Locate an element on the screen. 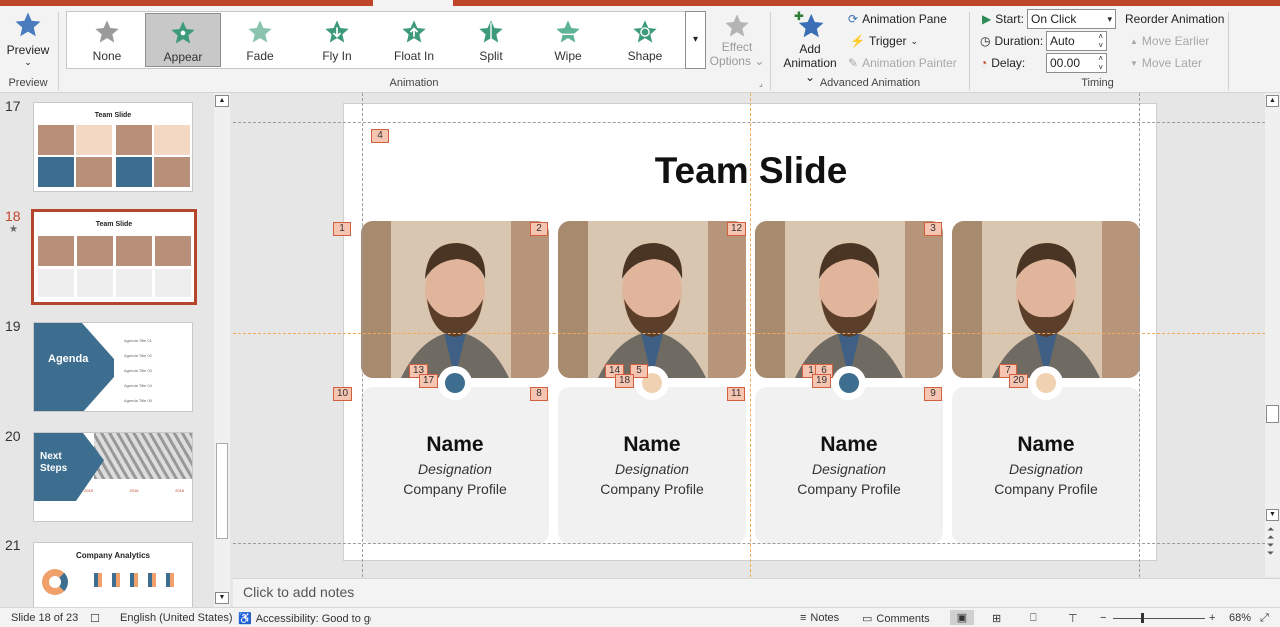 The image size is (1280, 627). slide-thumbnail-20: Next Steps 2015 2016 2018 is located at coordinates (113, 477).